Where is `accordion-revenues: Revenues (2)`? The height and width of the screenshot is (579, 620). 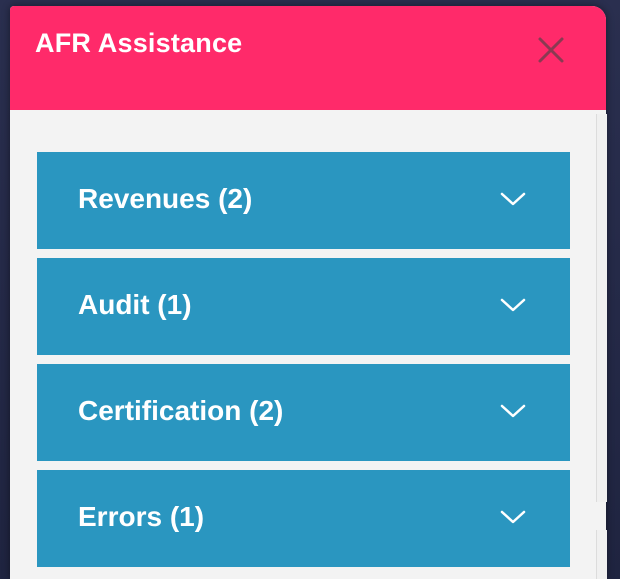 accordion-revenues: Revenues (2) is located at coordinates (303, 200).